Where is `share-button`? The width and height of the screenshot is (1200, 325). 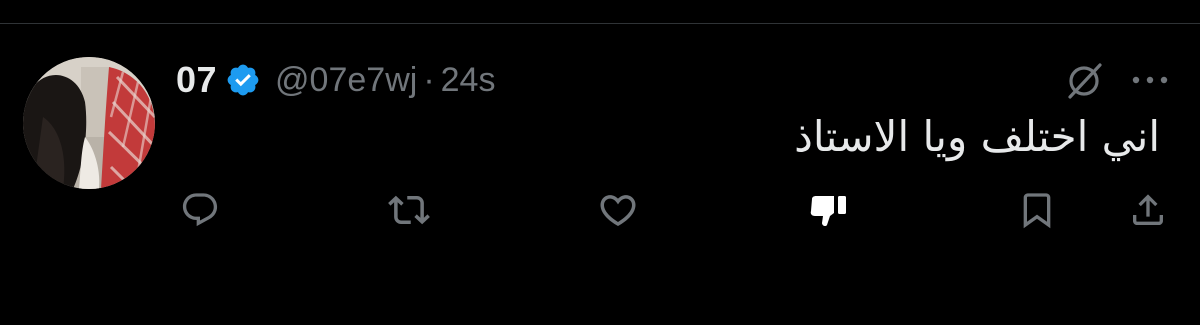
share-button is located at coordinates (1148, 210).